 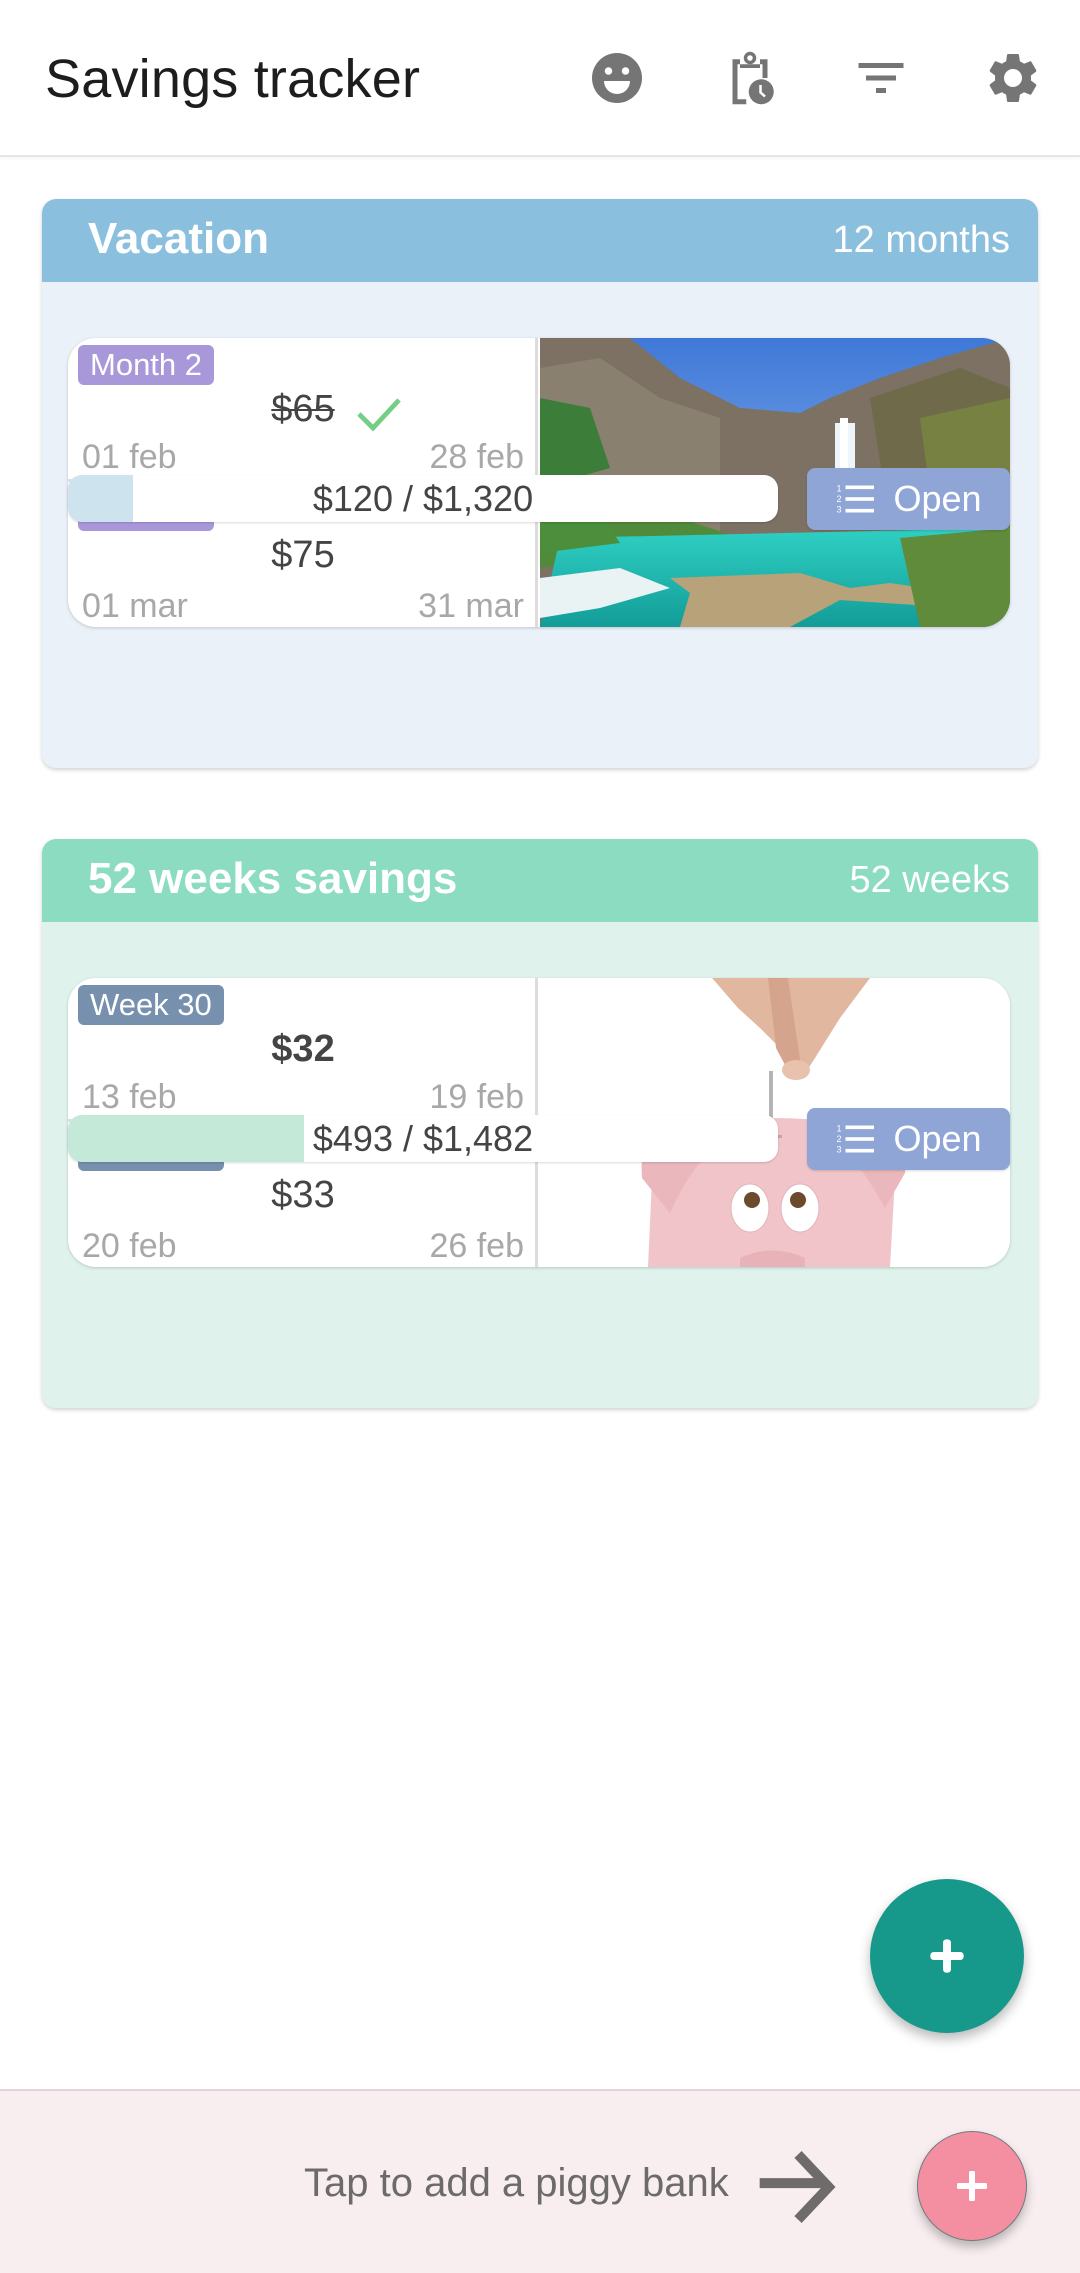 What do you see at coordinates (929, 880) in the screenshot?
I see `card-duration: 52 weeks` at bounding box center [929, 880].